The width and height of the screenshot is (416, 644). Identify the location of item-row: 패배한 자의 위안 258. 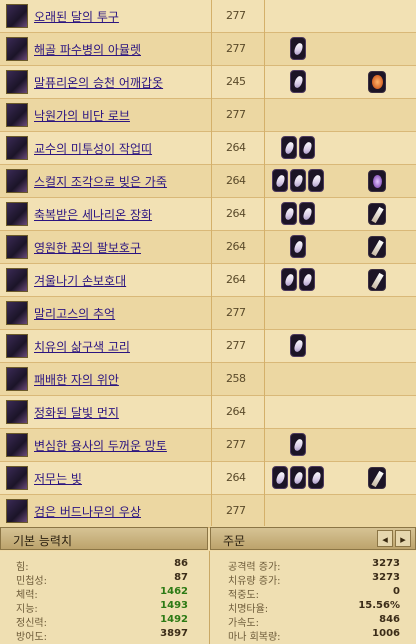
(208, 379).